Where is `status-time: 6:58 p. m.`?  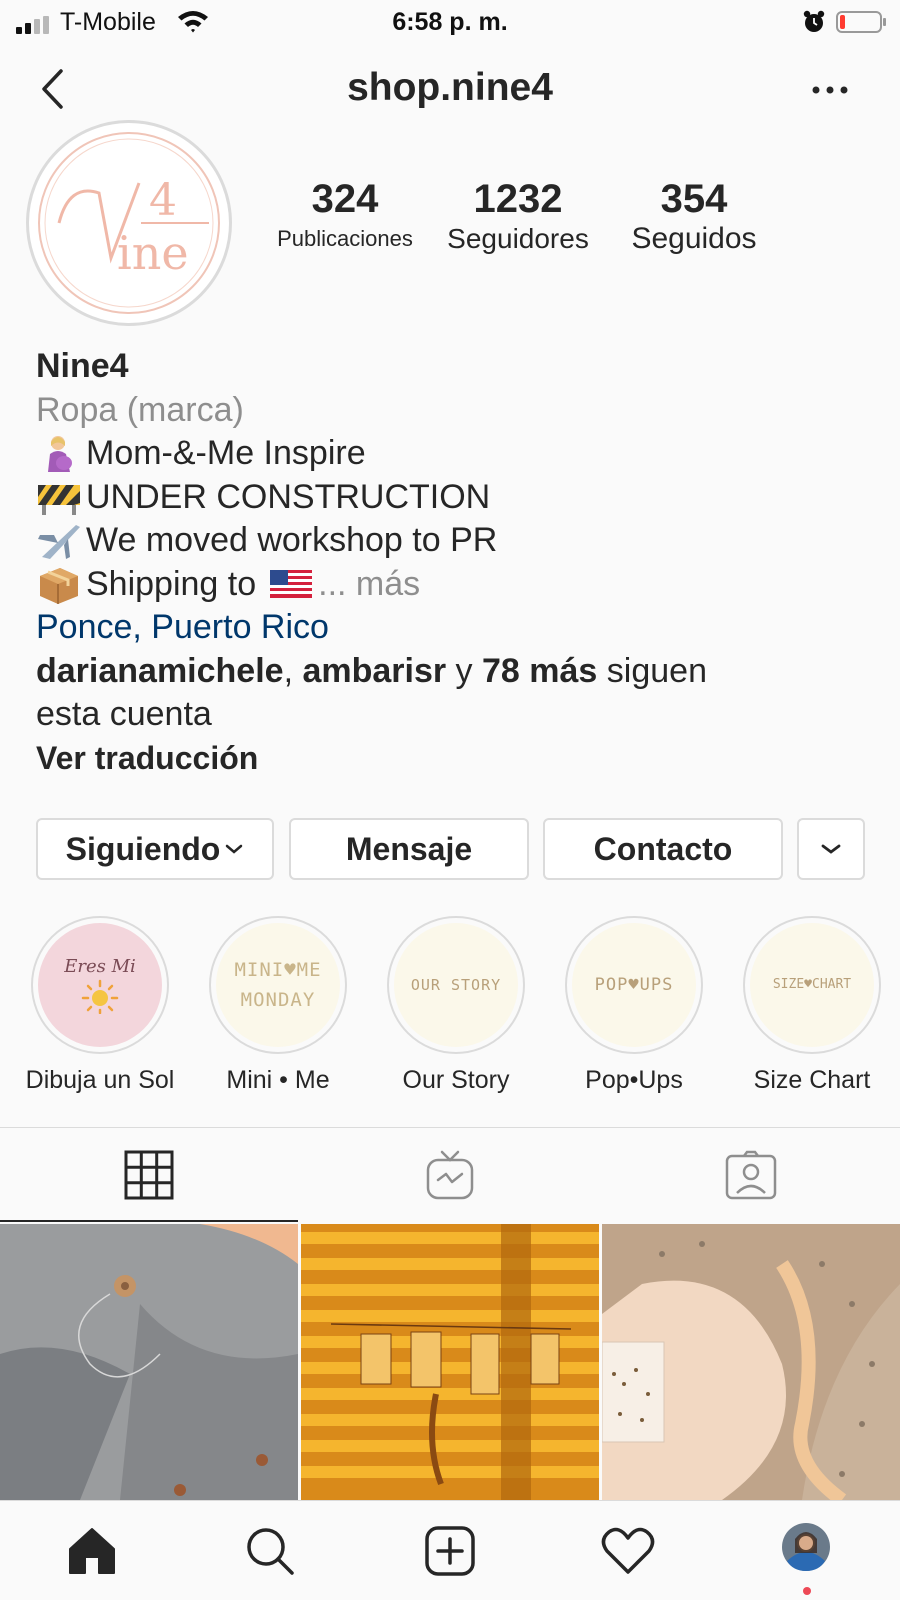
status-time: 6:58 p. m. is located at coordinates (450, 22).